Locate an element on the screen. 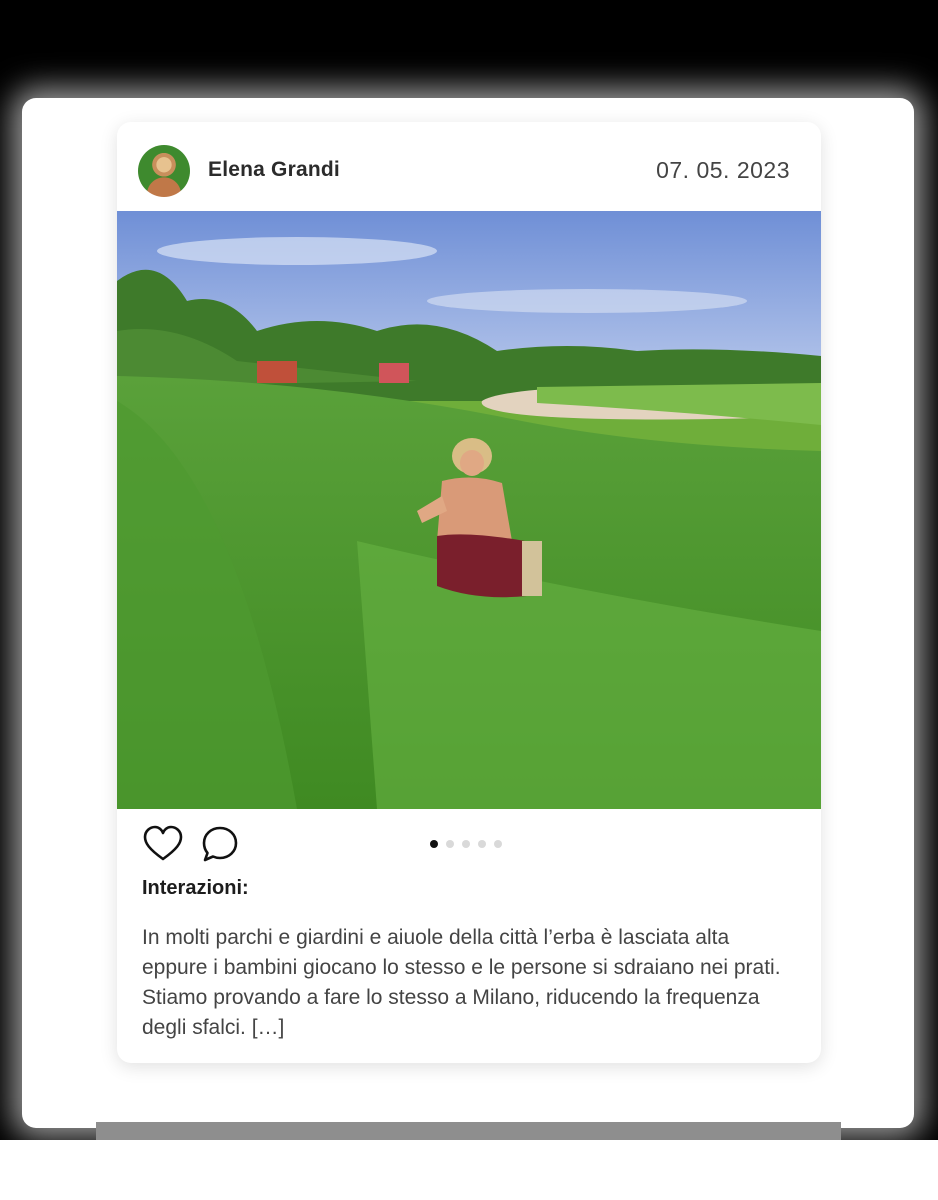 The image size is (938, 1200). post-header: Elena Grandi 07. 05. 2023 is located at coordinates (469, 166).